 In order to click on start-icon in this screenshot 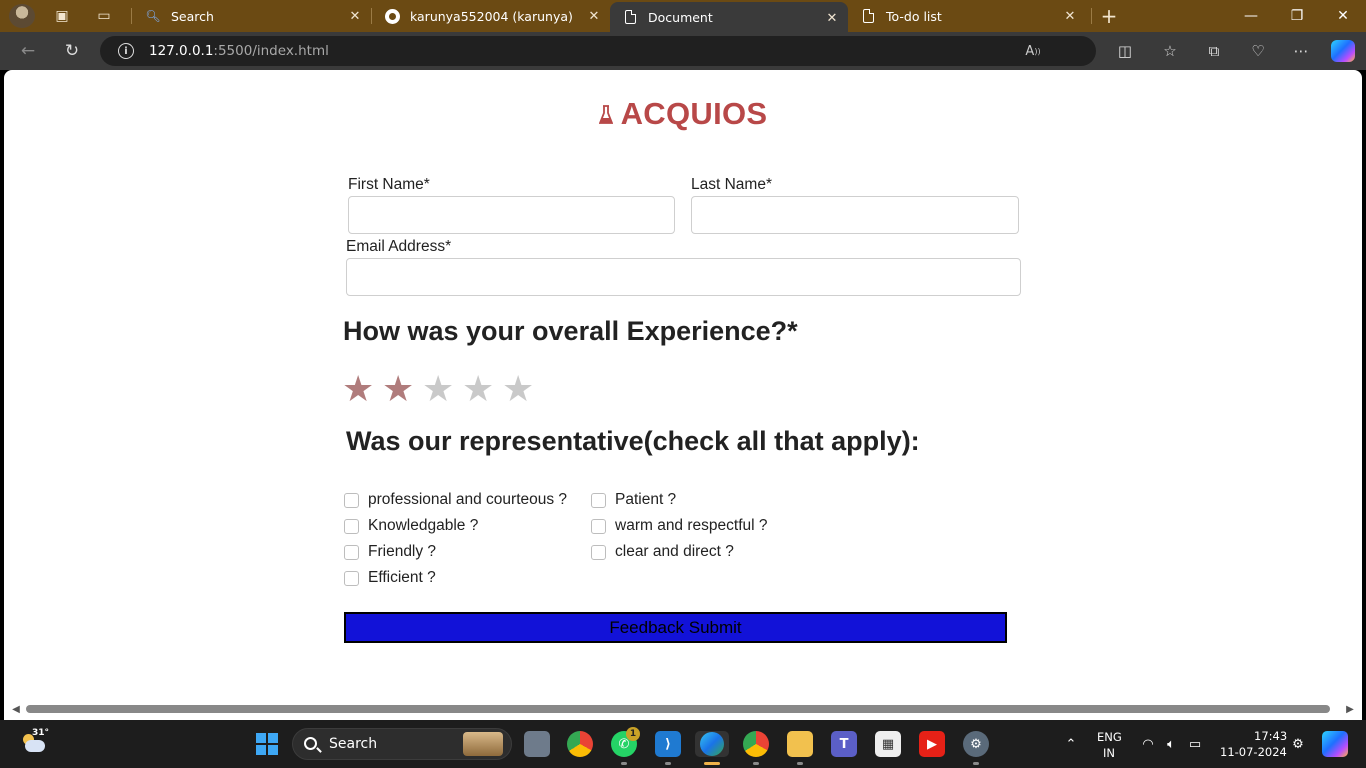, I will do `click(267, 744)`.